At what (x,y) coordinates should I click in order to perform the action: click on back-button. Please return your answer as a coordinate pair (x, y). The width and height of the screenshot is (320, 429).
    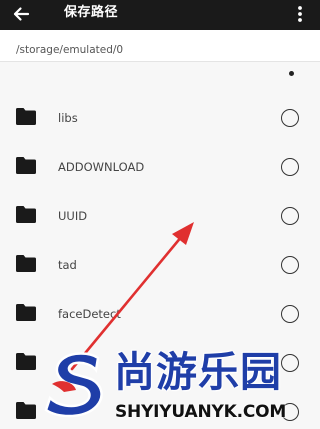
    Looking at the image, I should click on (21, 14).